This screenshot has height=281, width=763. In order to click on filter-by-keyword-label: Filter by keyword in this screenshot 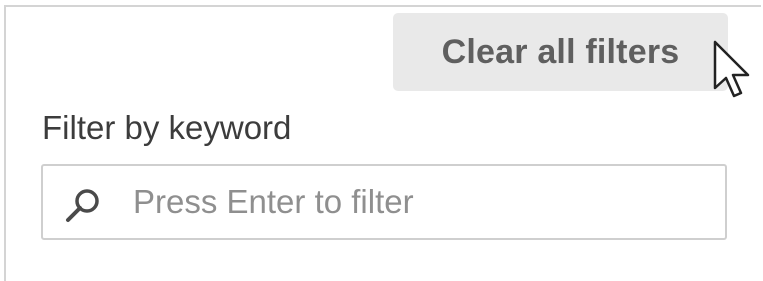, I will do `click(167, 127)`.